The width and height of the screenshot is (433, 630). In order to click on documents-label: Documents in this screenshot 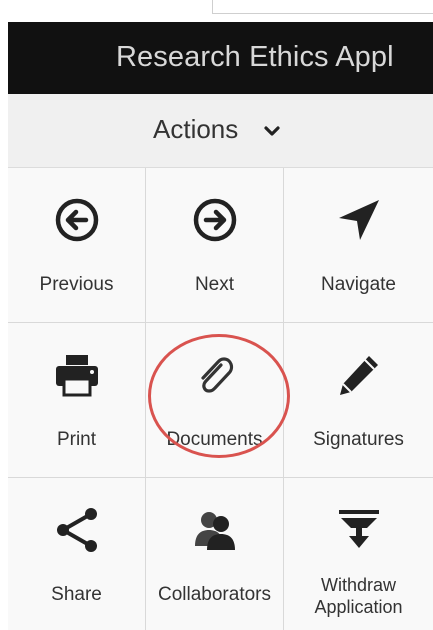, I will do `click(214, 439)`.